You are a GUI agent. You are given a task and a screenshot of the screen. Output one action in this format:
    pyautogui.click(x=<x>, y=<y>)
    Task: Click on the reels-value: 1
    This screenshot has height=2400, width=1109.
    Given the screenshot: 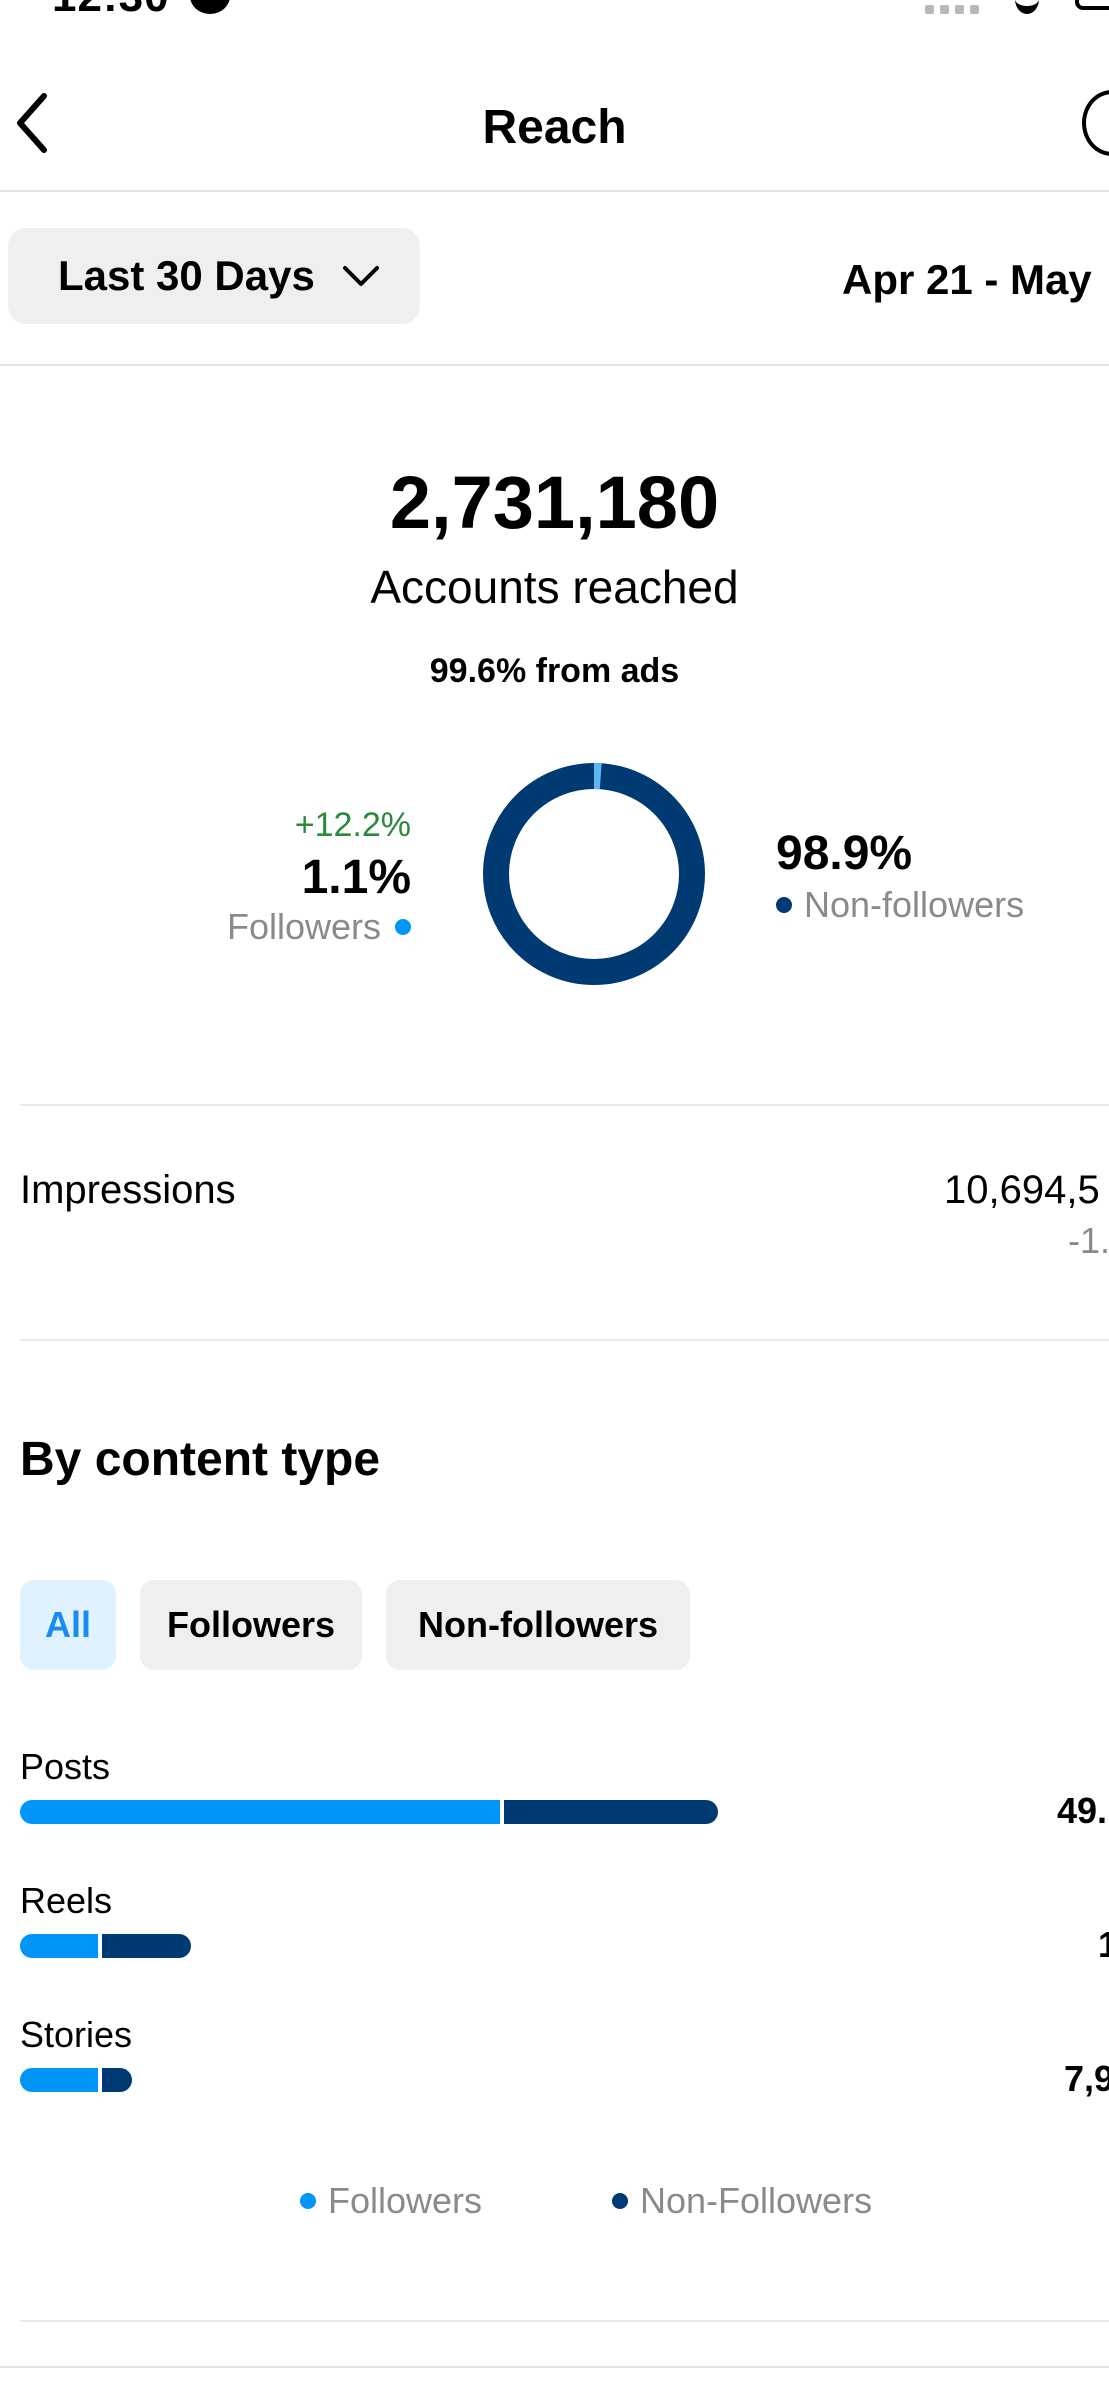 What is the action you would take?
    pyautogui.click(x=1103, y=1944)
    